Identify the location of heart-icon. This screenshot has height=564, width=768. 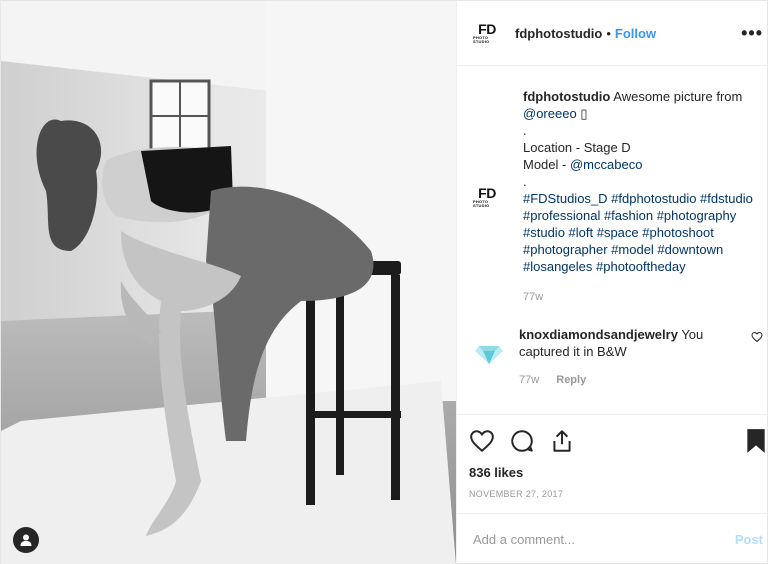
(482, 443).